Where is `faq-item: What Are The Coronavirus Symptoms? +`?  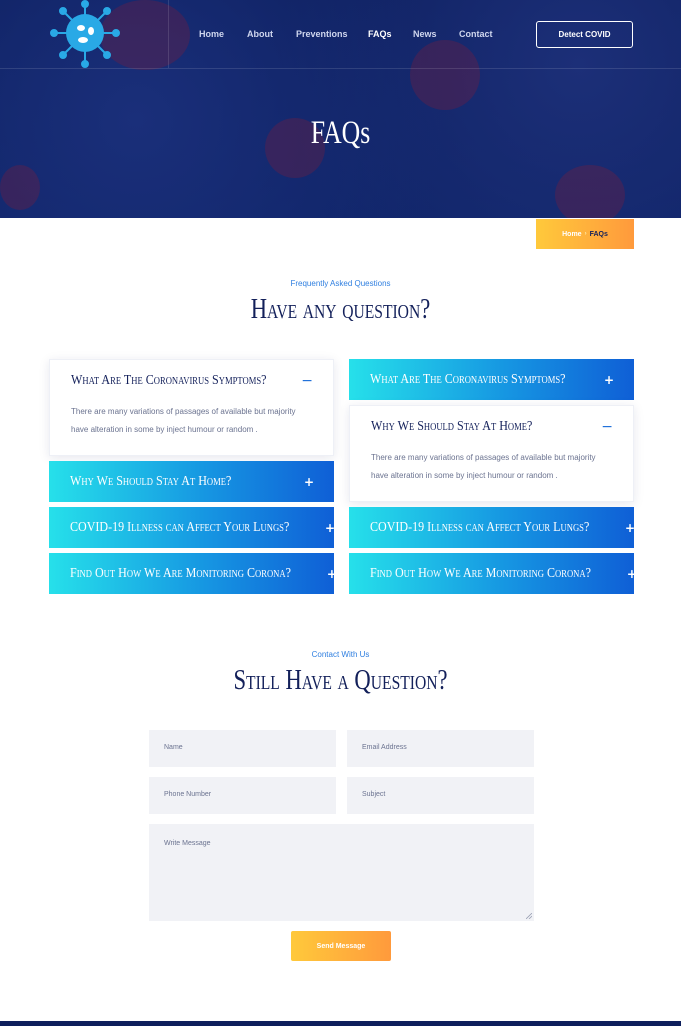
faq-item: What Are The Coronavirus Symptoms? + is located at coordinates (491, 379).